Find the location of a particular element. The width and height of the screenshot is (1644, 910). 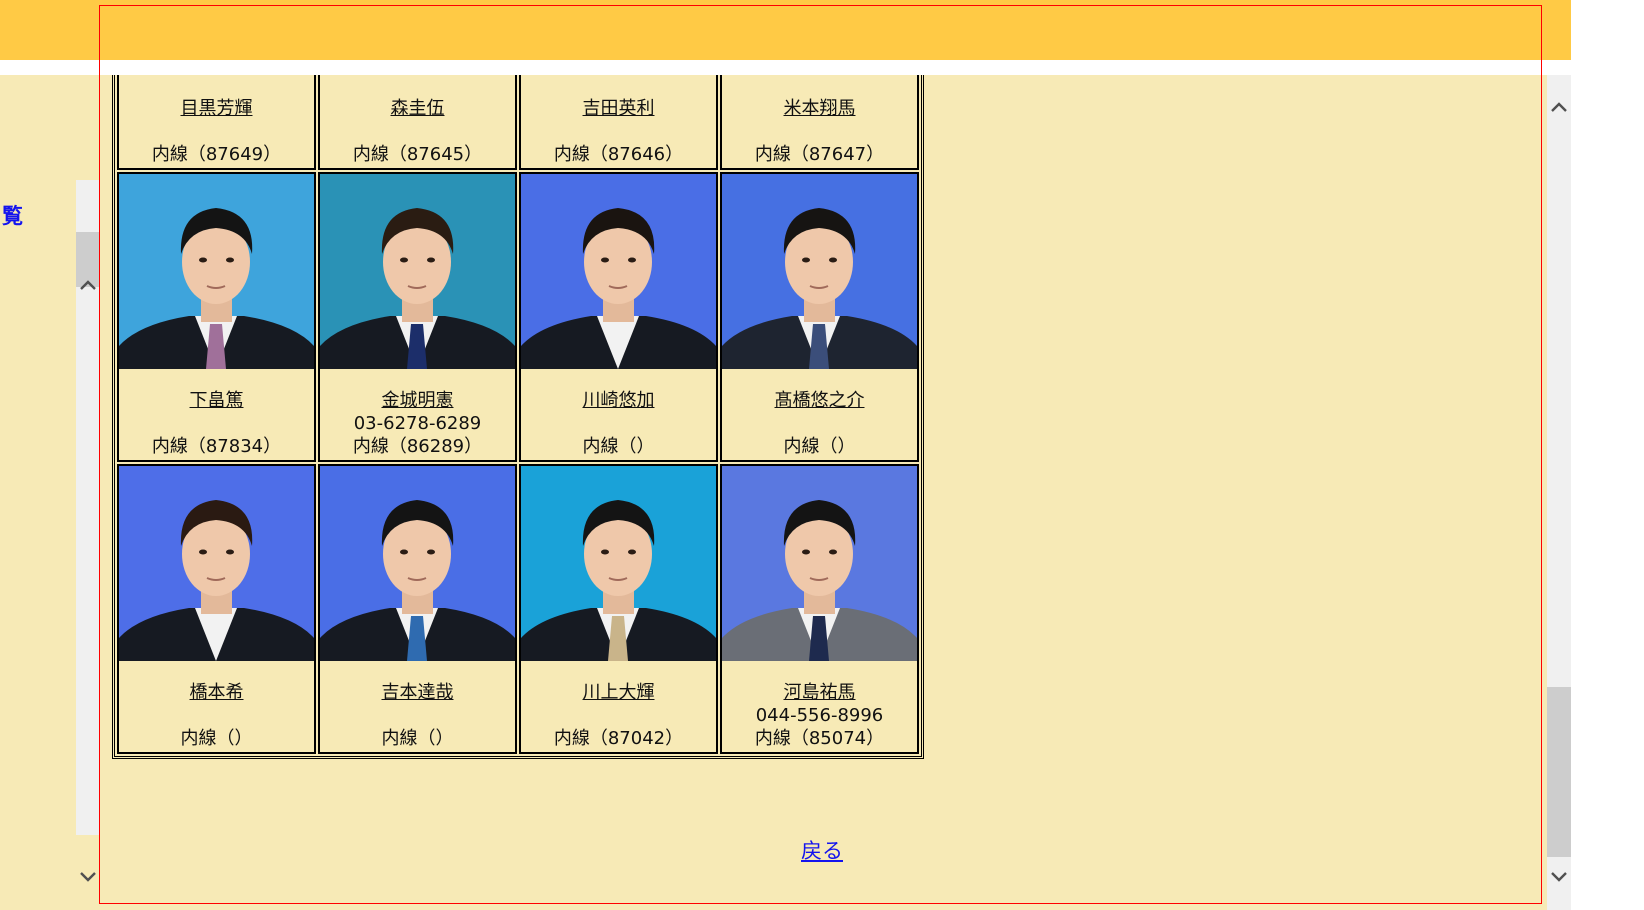

staff-name-link: 川崎悠加 is located at coordinates (619, 400).